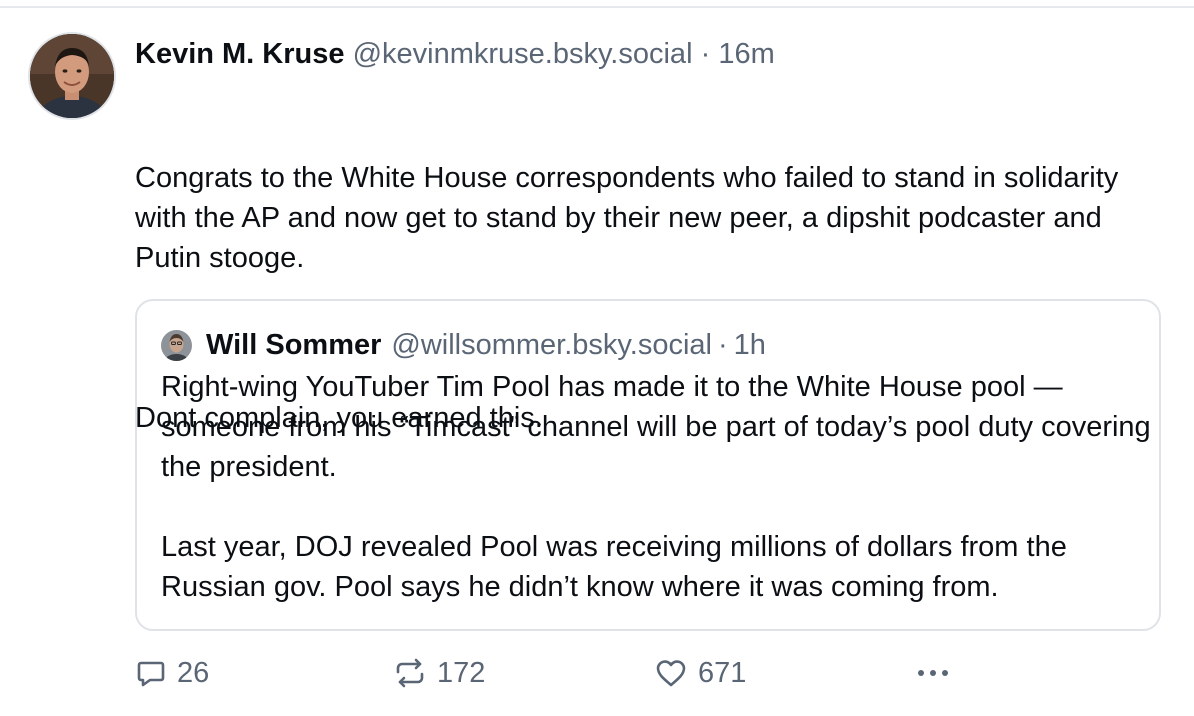 The width and height of the screenshot is (1194, 716). I want to click on quoted-post-time: 1h, so click(750, 345).